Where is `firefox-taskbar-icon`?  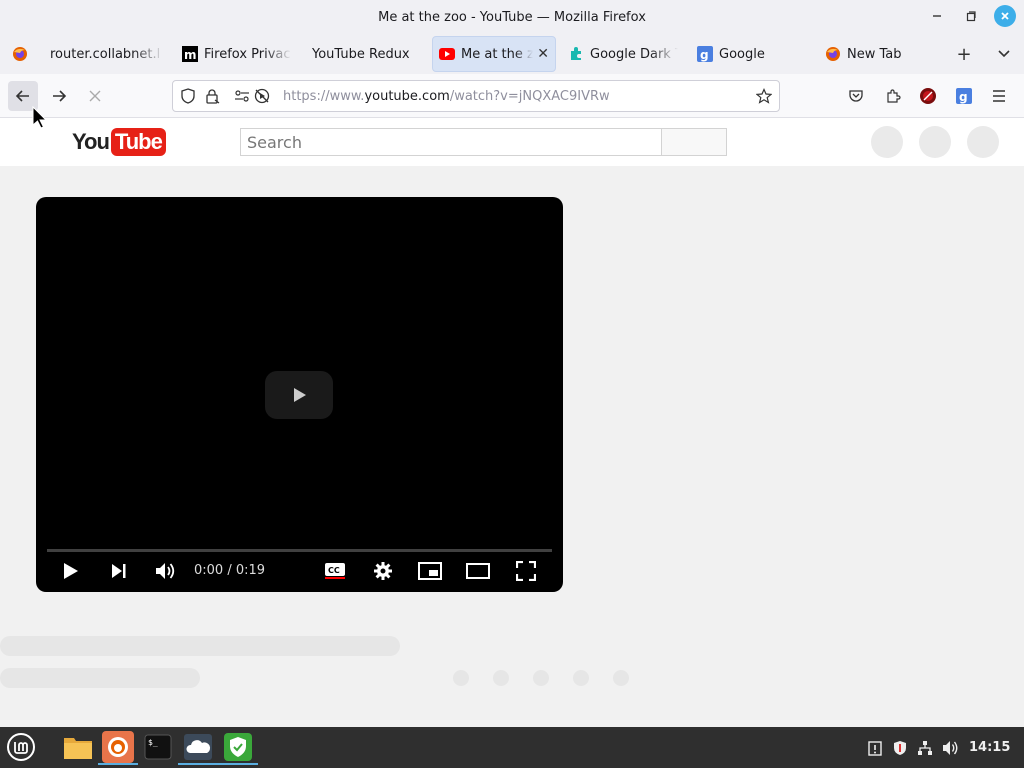
firefox-taskbar-icon is located at coordinates (118, 748).